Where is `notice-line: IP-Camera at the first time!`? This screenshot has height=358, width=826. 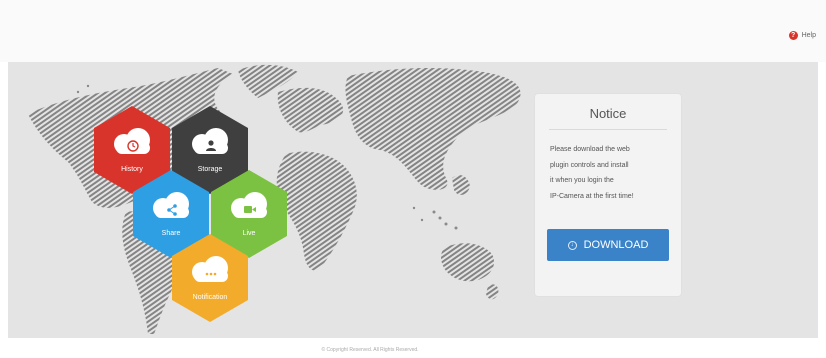 notice-line: IP-Camera at the first time! is located at coordinates (592, 196).